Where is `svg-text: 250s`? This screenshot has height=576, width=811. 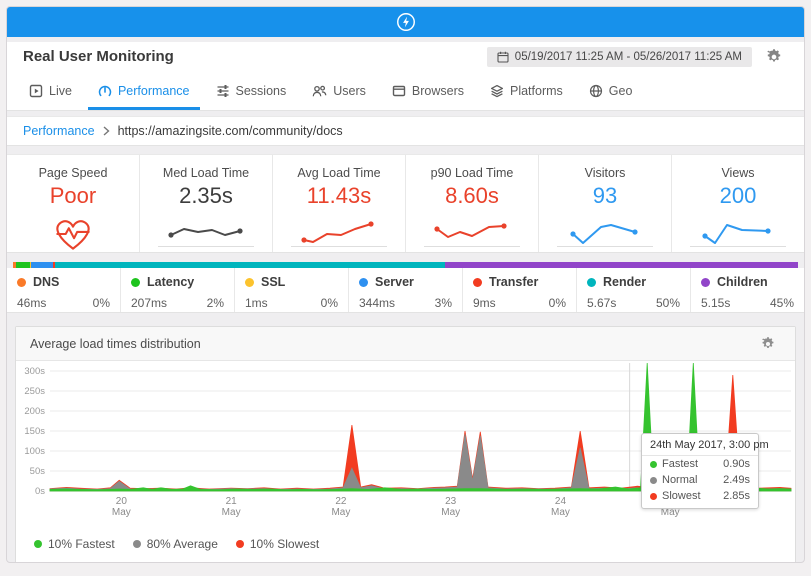 svg-text: 250s is located at coordinates (34, 391).